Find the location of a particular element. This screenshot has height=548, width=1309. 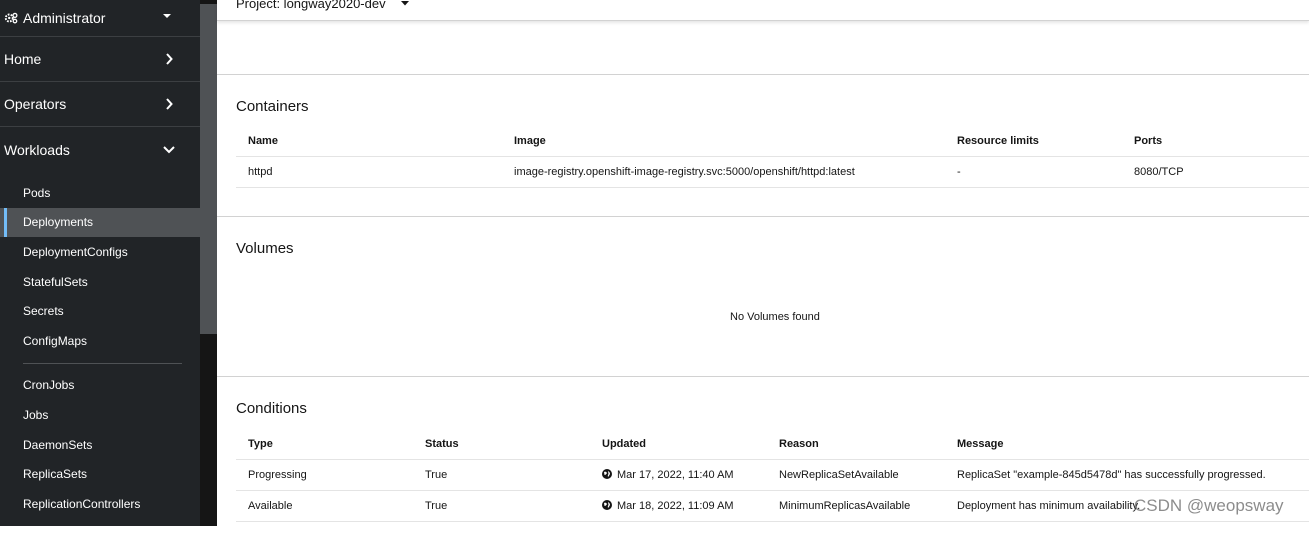

sidebar-item-replicationcontrollers: ReplicationControllers is located at coordinates (100, 504).